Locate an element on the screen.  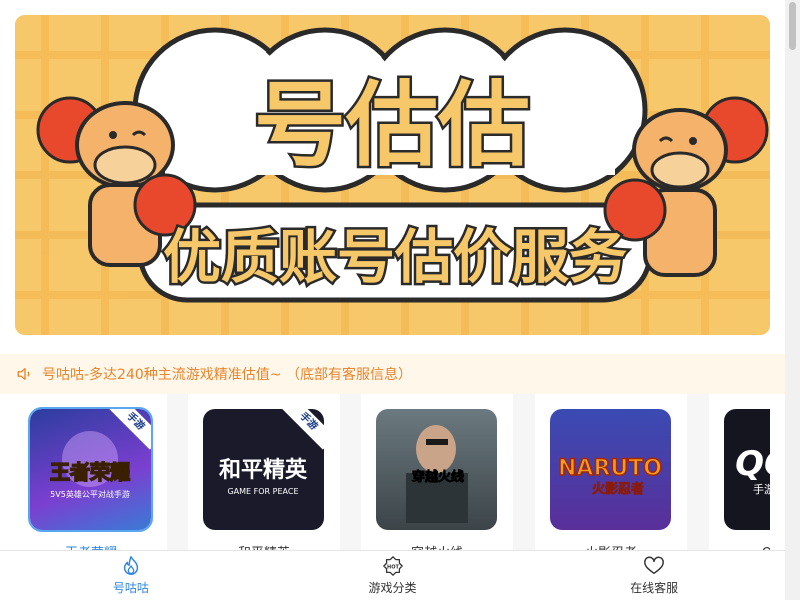
svg-text: 王者荣耀 is located at coordinates (90, 472).